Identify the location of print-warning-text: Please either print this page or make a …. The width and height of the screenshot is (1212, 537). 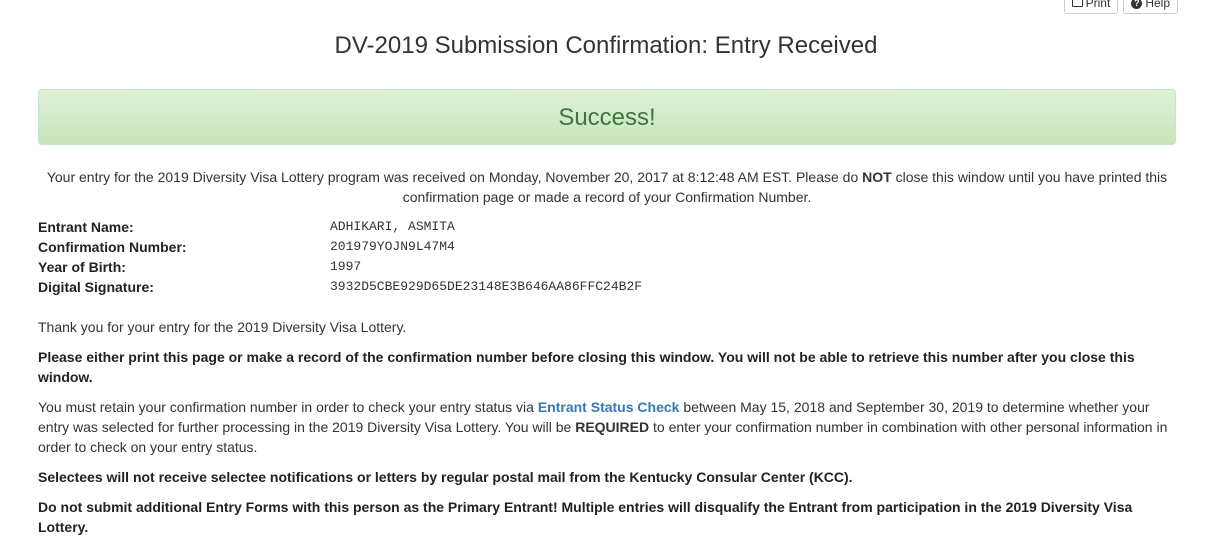
(586, 367).